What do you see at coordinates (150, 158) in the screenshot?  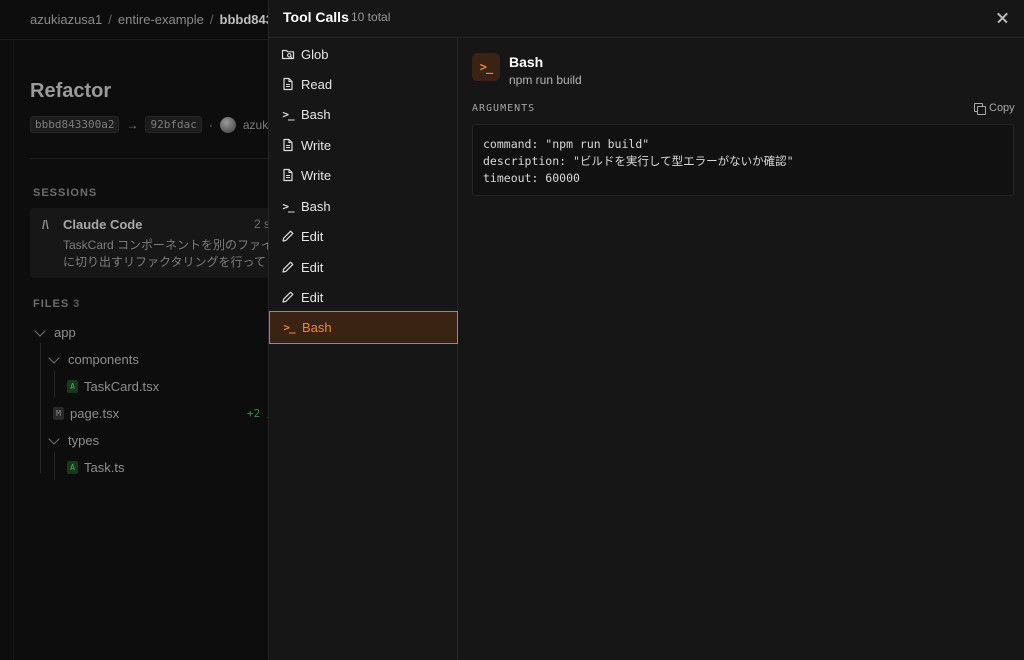 I see `divider` at bounding box center [150, 158].